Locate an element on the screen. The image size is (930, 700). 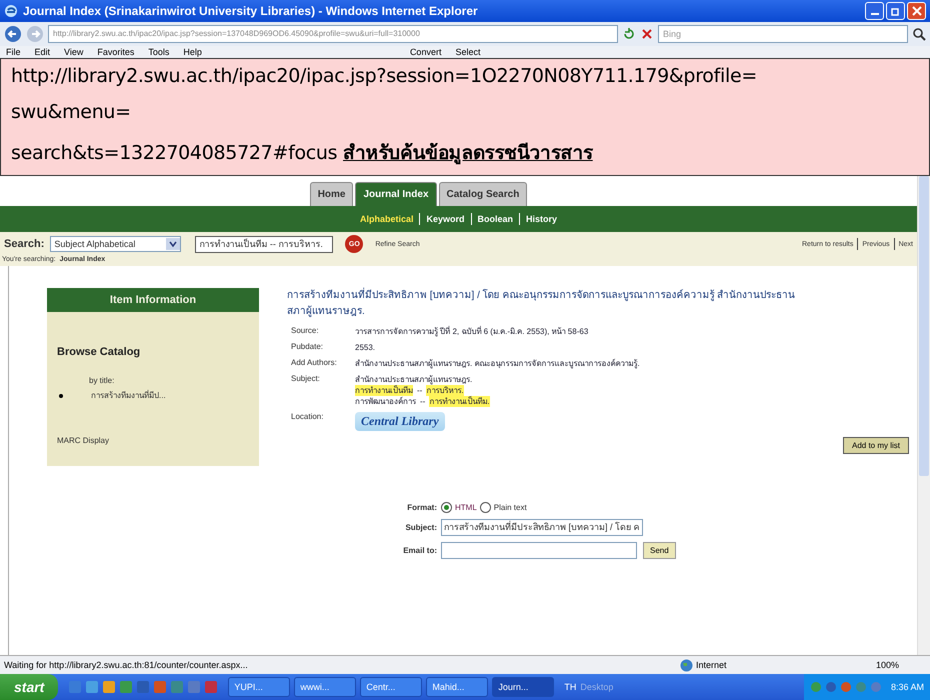
window-title: Journal Index (Srinakarinwirot University Libraries) - Windows Internet Explorer is located at coordinates (251, 11).